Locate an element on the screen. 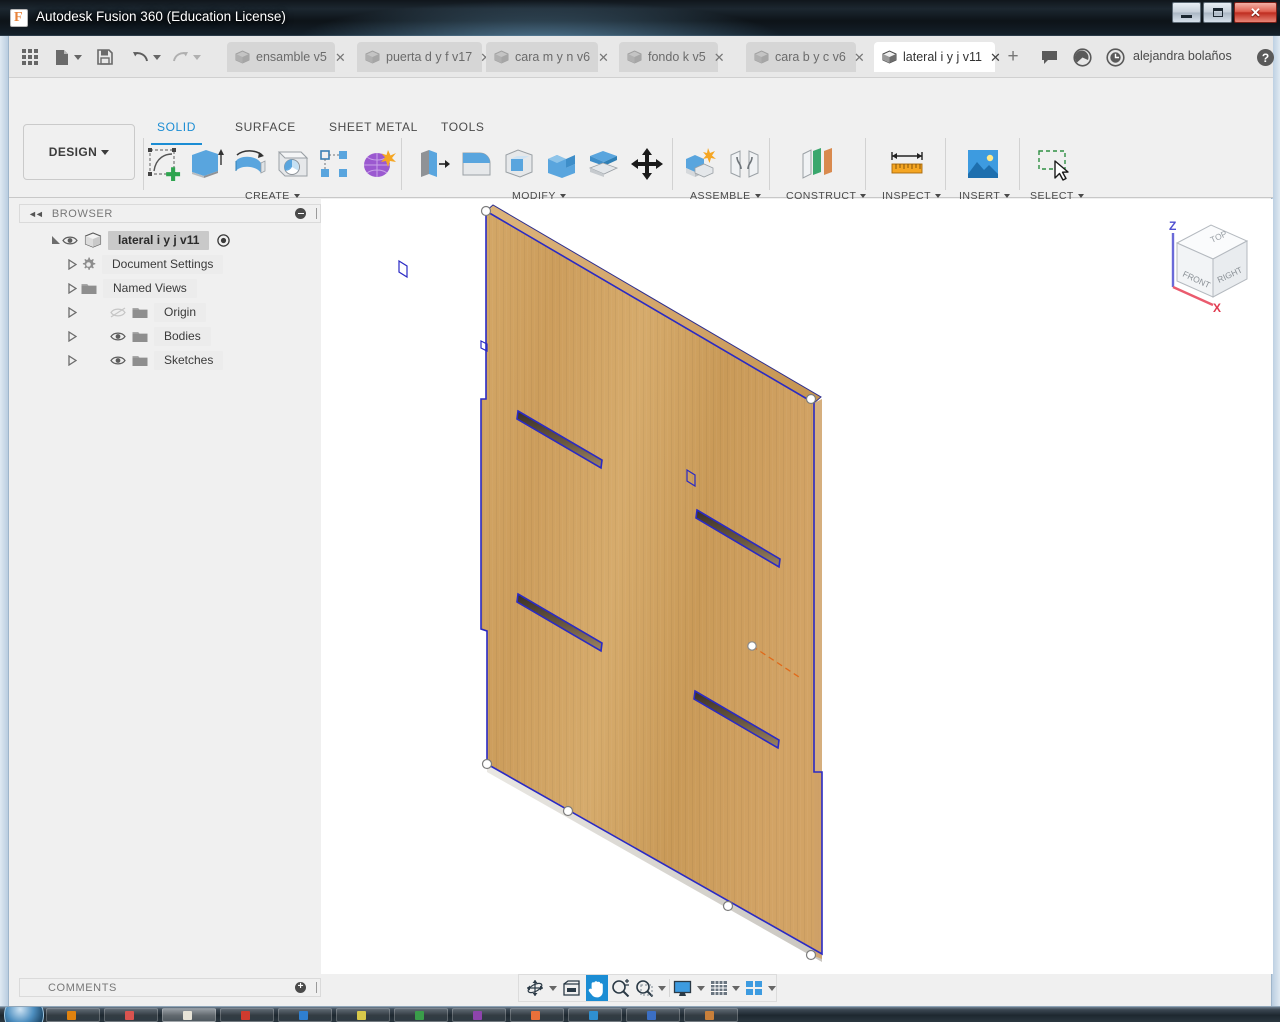 The height and width of the screenshot is (1022, 1280). tree-node: Document Settings is located at coordinates (170, 264).